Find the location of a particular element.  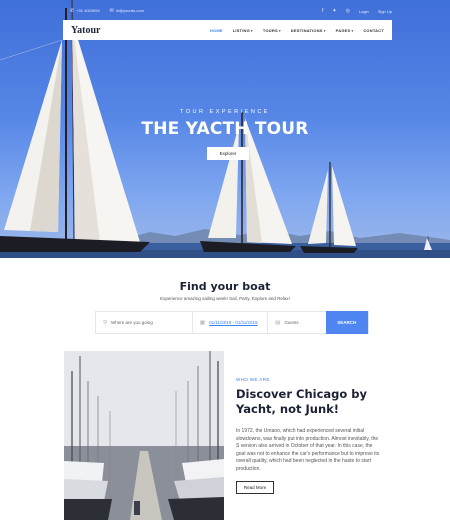

nav-item-destinations-label: DESTINATIONS is located at coordinates (306, 30).